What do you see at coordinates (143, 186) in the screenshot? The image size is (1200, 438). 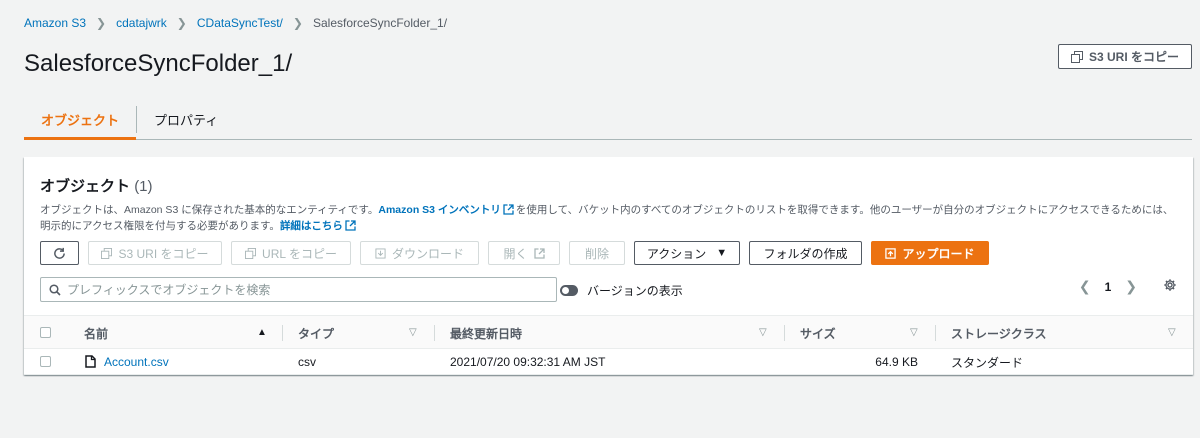 I see `object-count: (1)` at bounding box center [143, 186].